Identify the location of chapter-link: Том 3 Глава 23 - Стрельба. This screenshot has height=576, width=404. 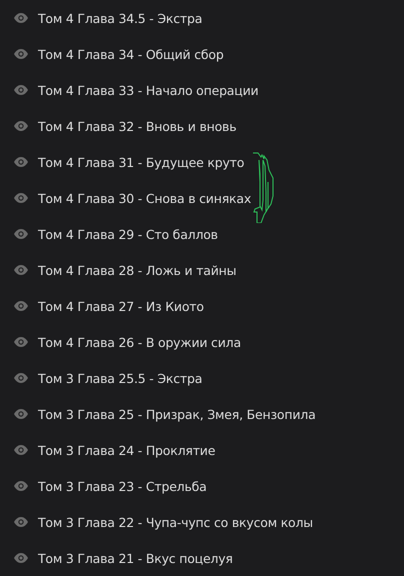
(122, 486).